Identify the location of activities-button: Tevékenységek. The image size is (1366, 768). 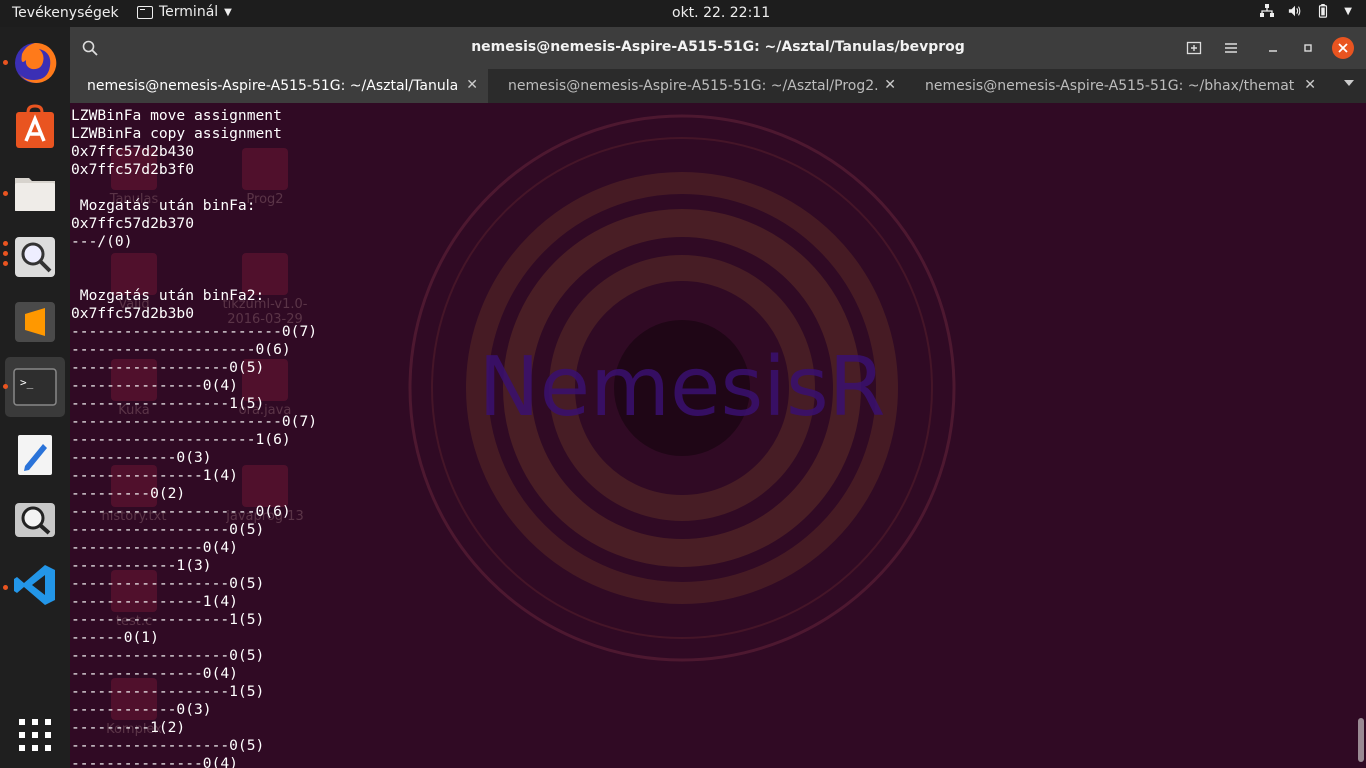
(65, 13).